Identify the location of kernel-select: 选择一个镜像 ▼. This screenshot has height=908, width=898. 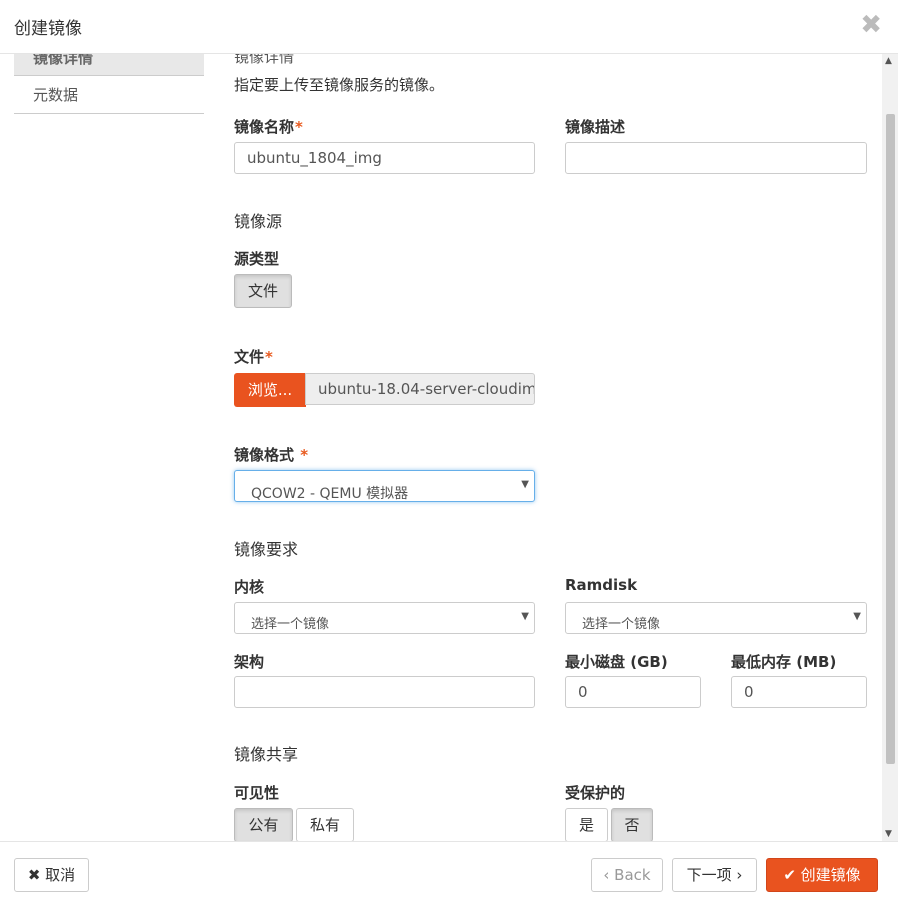
(384, 618).